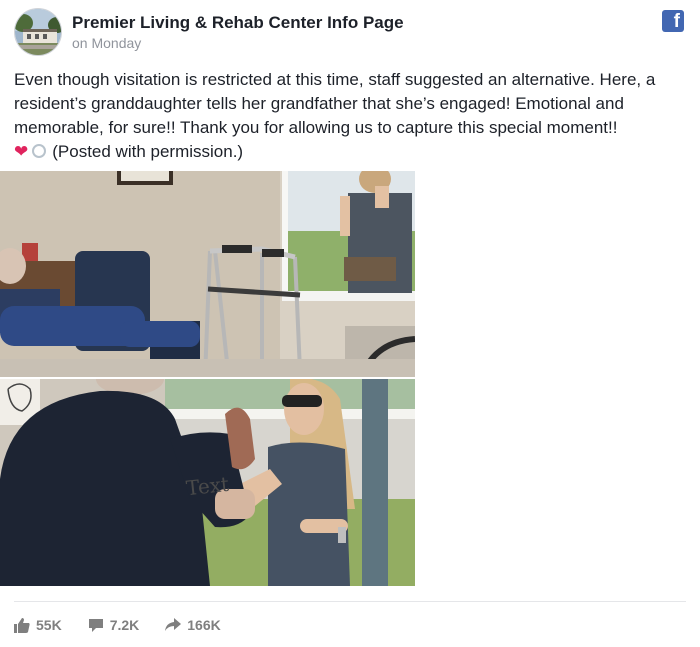 The height and width of the screenshot is (647, 700). What do you see at coordinates (21, 151) in the screenshot?
I see `red-heart-emoji-icon: ❤` at bounding box center [21, 151].